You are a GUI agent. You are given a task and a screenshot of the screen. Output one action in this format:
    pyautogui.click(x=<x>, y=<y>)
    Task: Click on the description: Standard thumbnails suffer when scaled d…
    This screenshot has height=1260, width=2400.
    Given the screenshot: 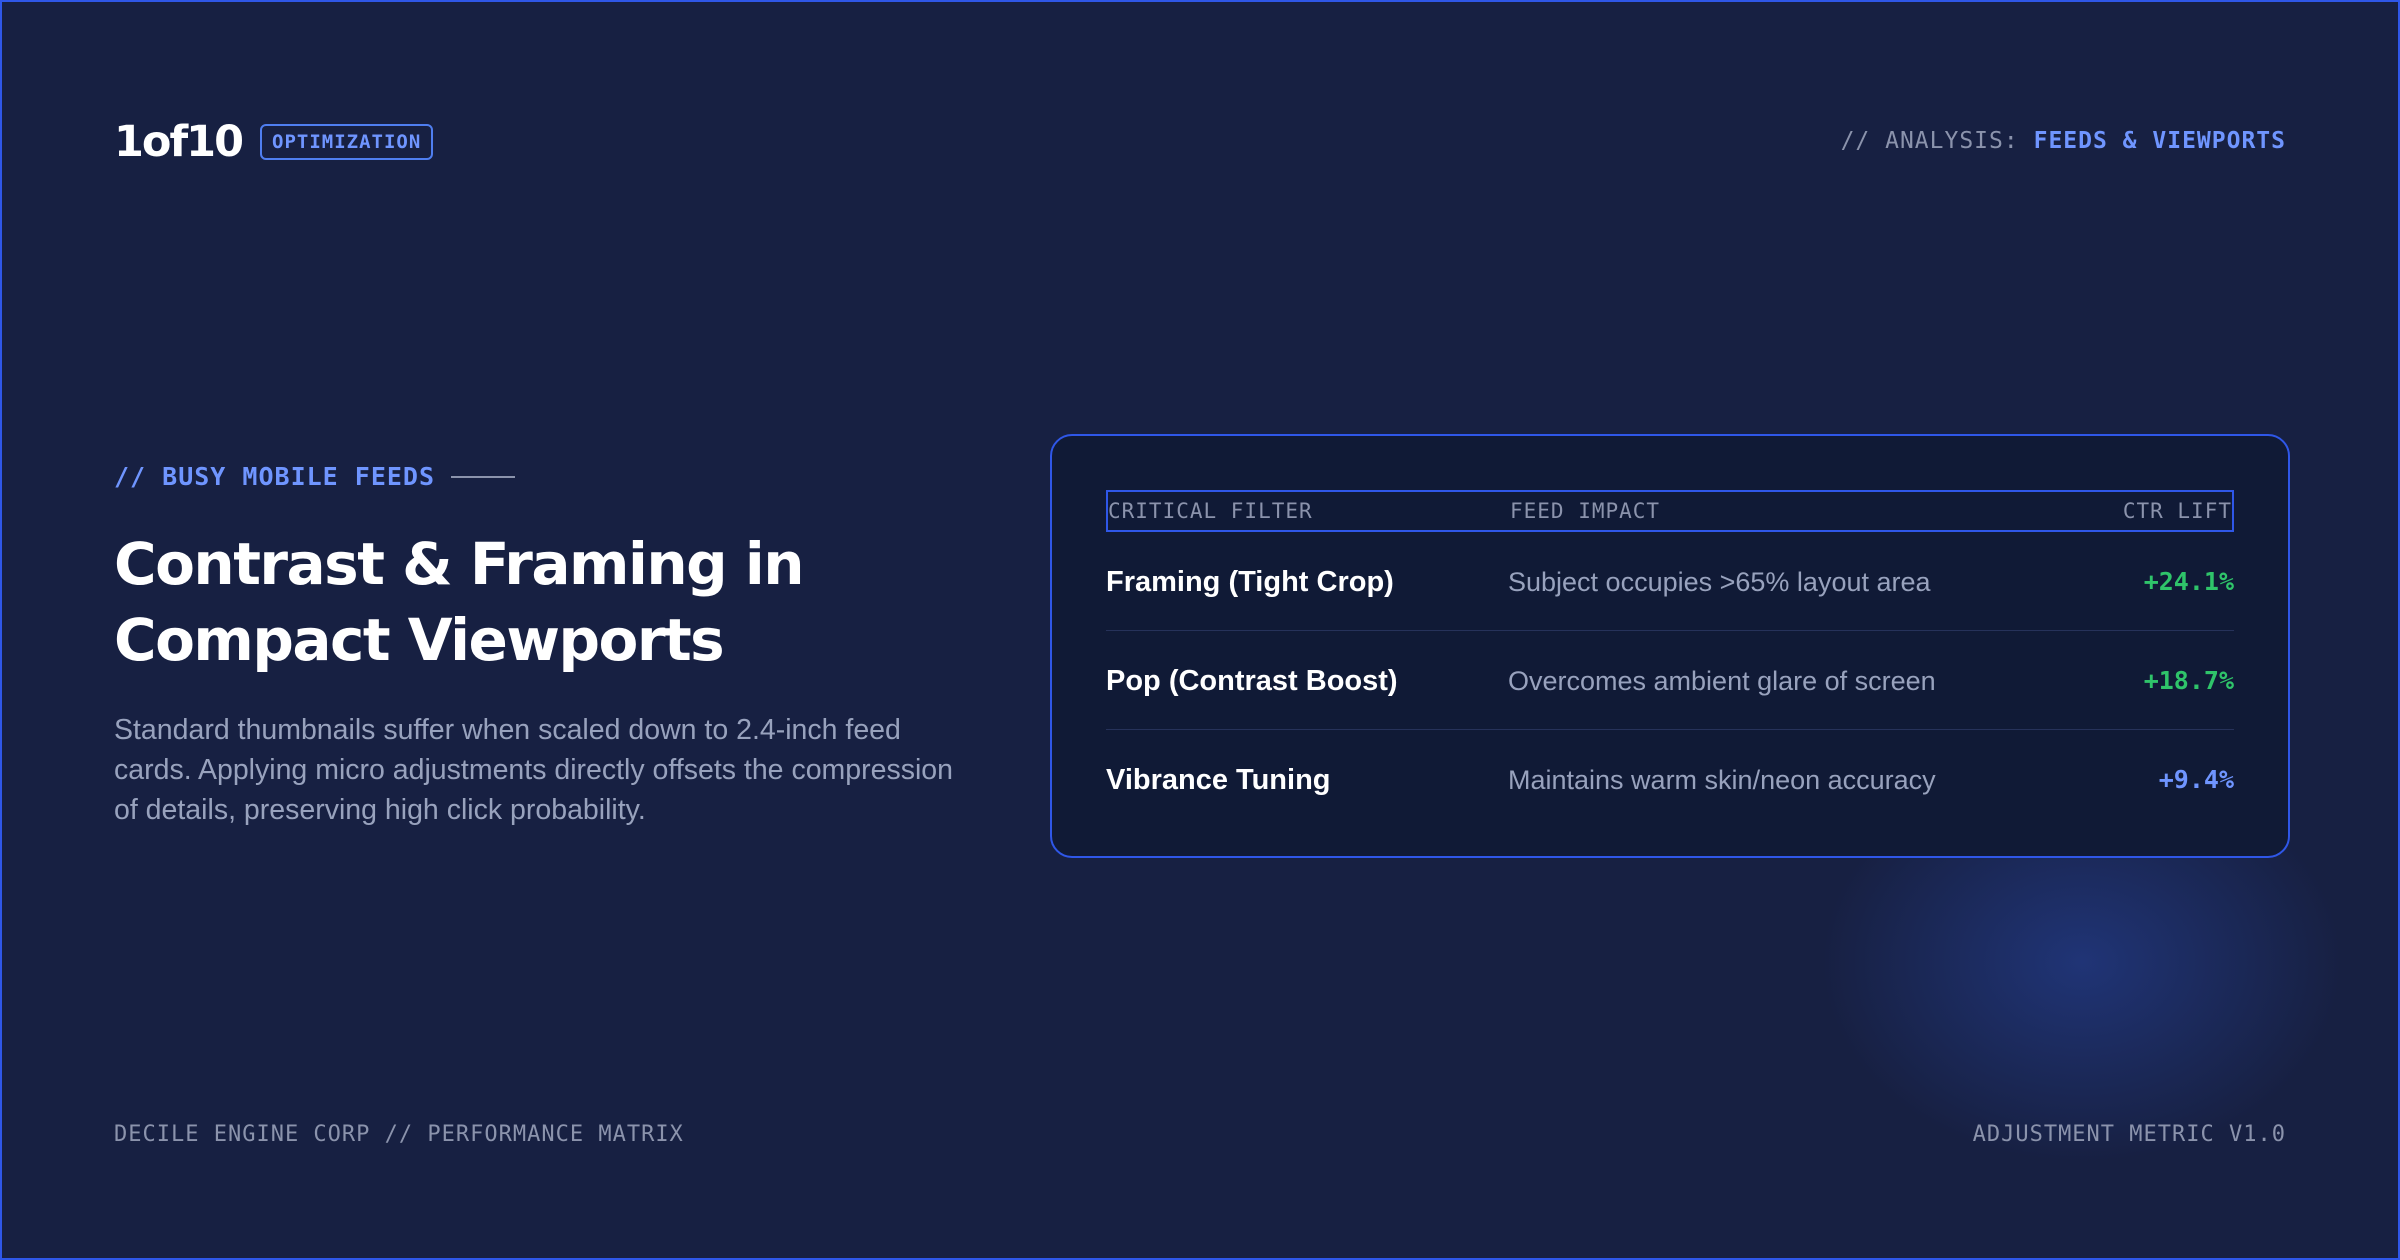 What is the action you would take?
    pyautogui.click(x=534, y=770)
    